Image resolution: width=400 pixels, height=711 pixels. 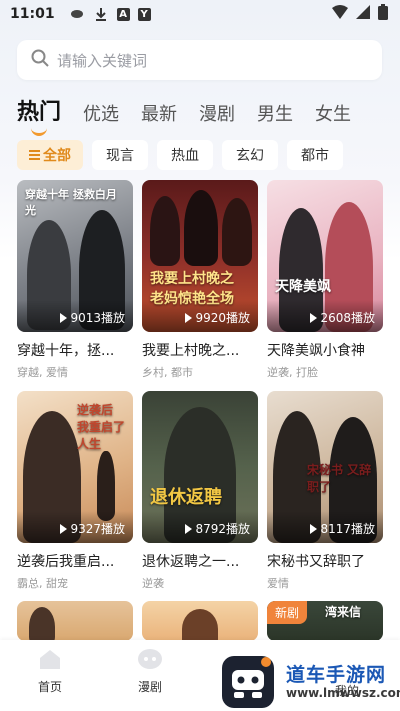 I want to click on app-a-icon: A, so click(x=123, y=14).